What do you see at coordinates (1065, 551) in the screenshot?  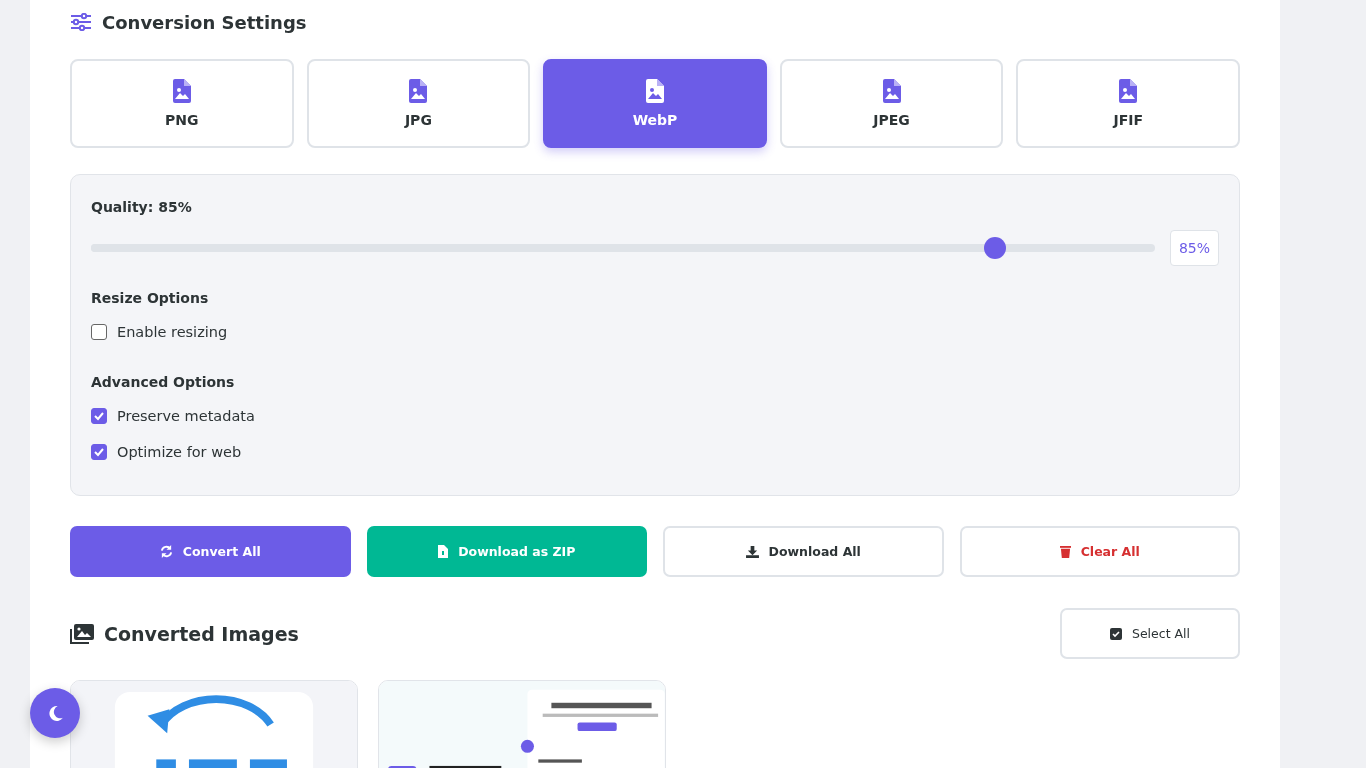 I see `trash-icon` at bounding box center [1065, 551].